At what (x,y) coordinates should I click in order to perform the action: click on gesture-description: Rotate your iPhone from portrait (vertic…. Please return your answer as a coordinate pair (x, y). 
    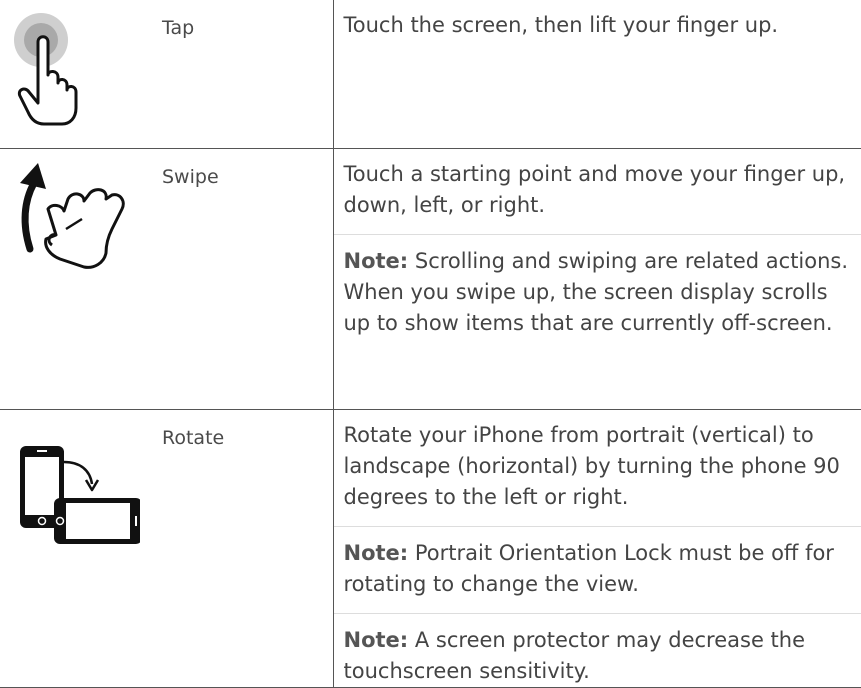
    Looking at the image, I should click on (597, 461).